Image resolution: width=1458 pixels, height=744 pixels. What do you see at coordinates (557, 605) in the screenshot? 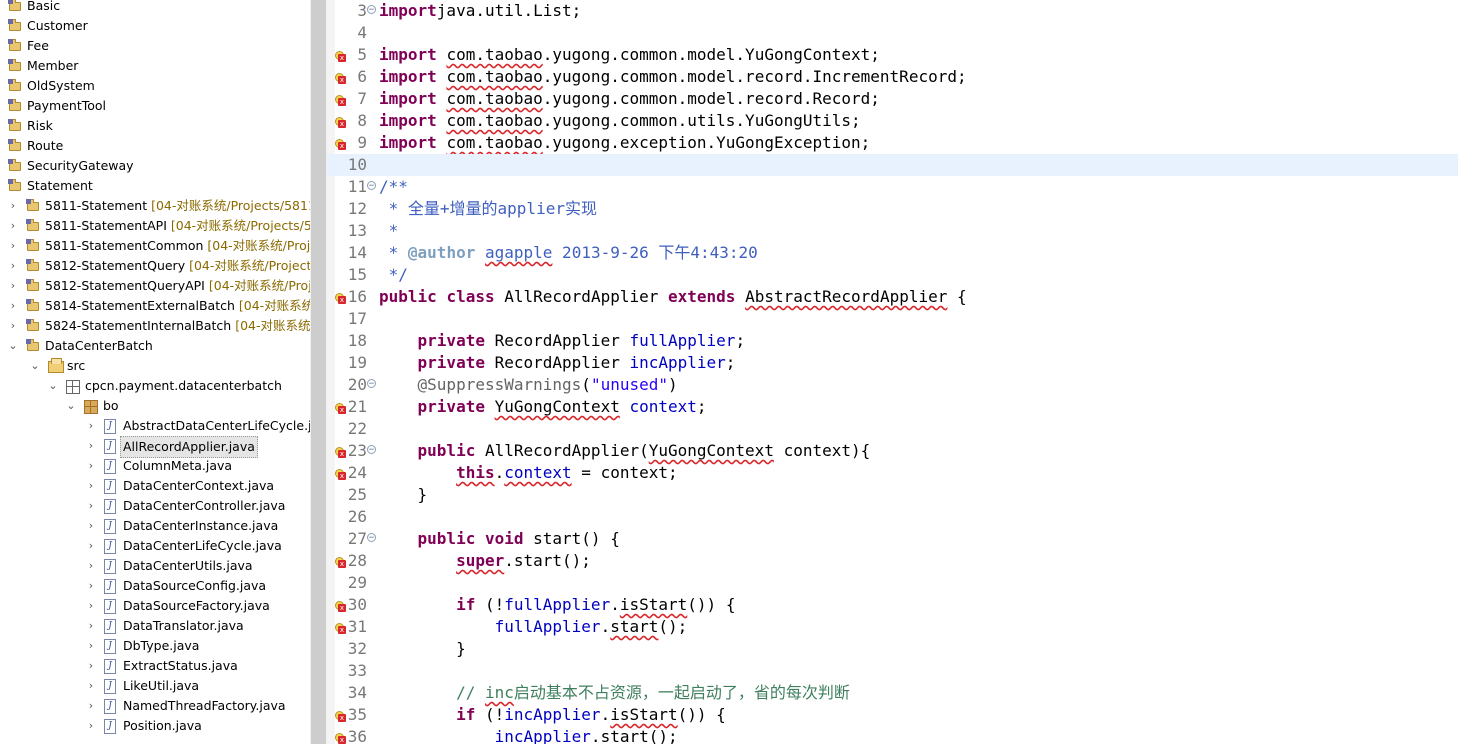
I see `code-text: if (!fullApplier.isStart()) {` at bounding box center [557, 605].